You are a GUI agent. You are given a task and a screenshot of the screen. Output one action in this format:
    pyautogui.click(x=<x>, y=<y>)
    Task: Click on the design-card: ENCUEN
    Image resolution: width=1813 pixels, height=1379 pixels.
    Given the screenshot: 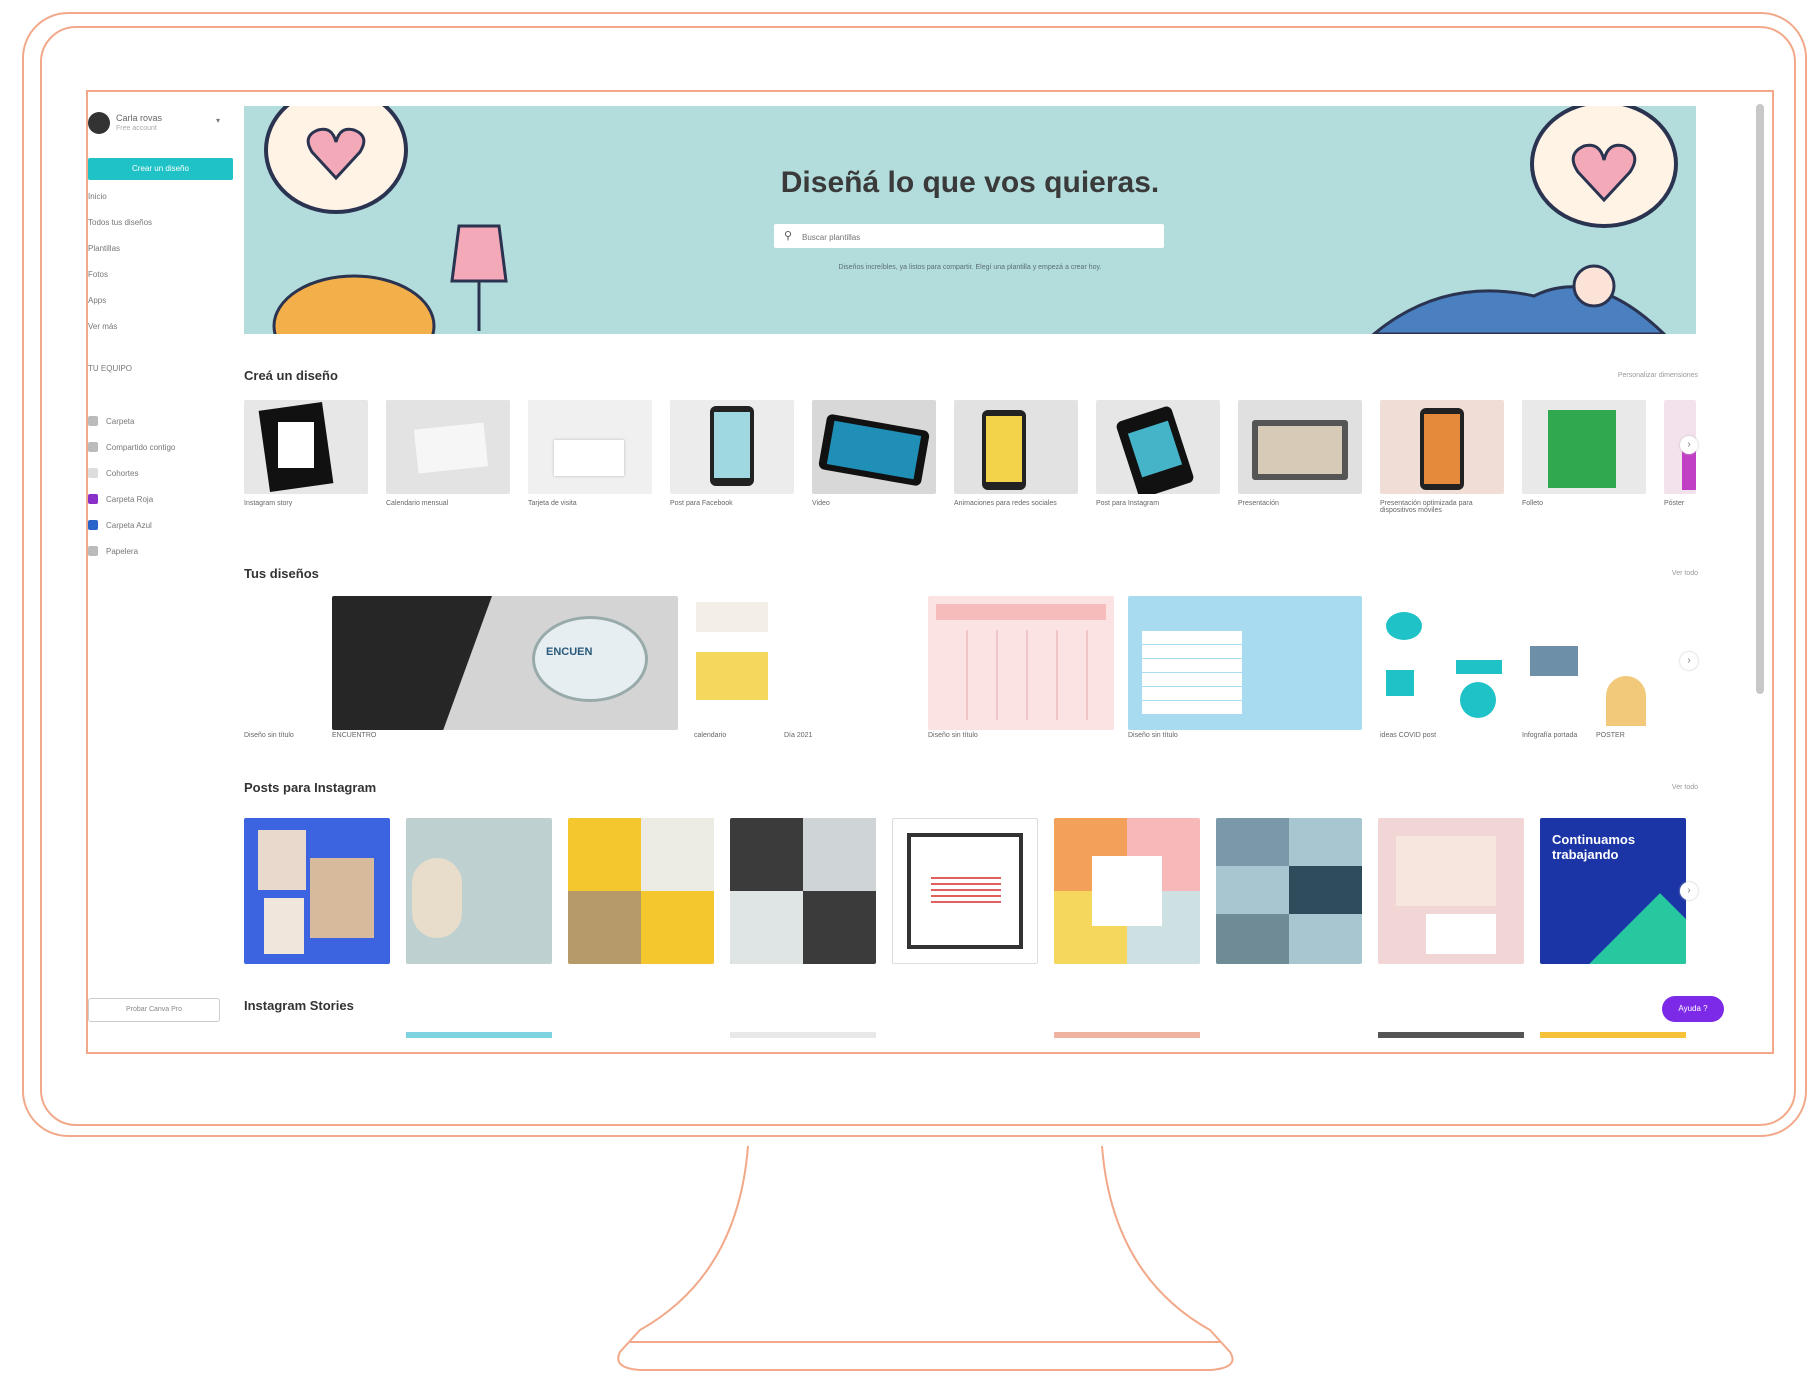 What is the action you would take?
    pyautogui.click(x=505, y=663)
    